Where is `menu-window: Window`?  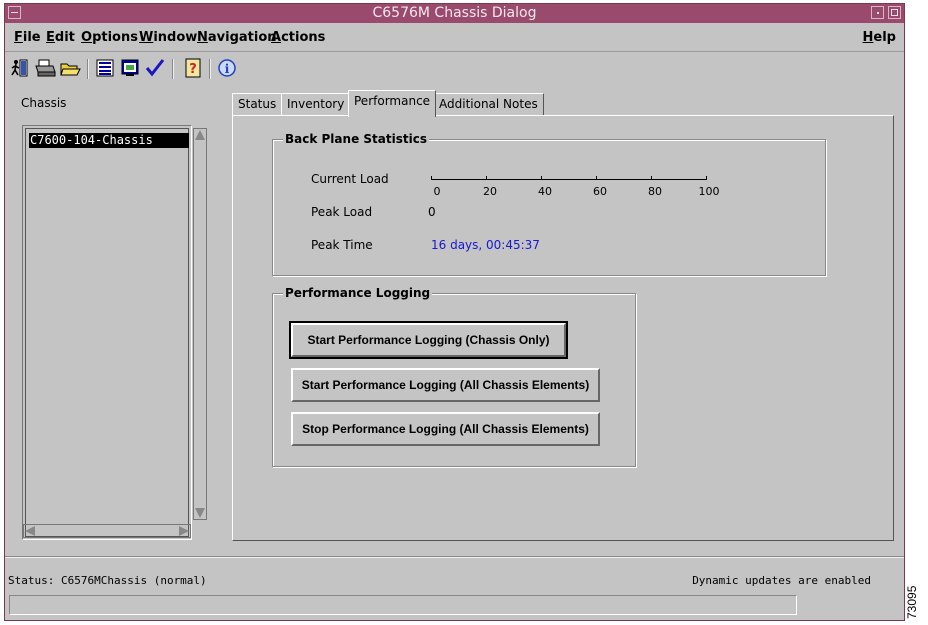
menu-window: Window is located at coordinates (168, 37).